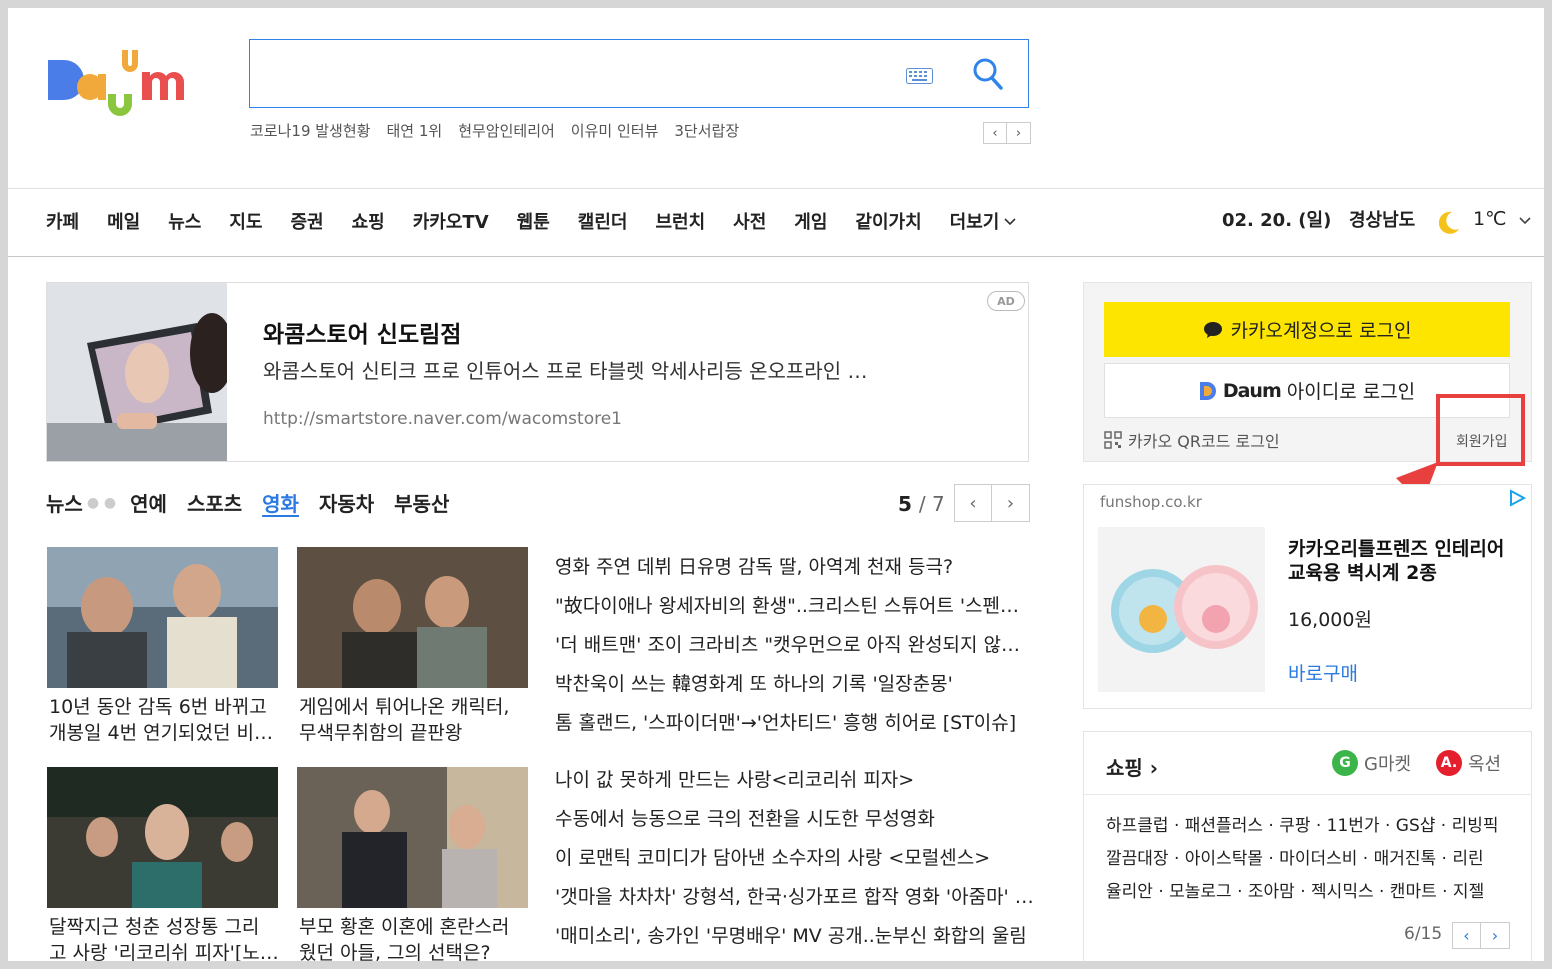 The image size is (1552, 969). I want to click on daum-d-icon, so click(1207, 390).